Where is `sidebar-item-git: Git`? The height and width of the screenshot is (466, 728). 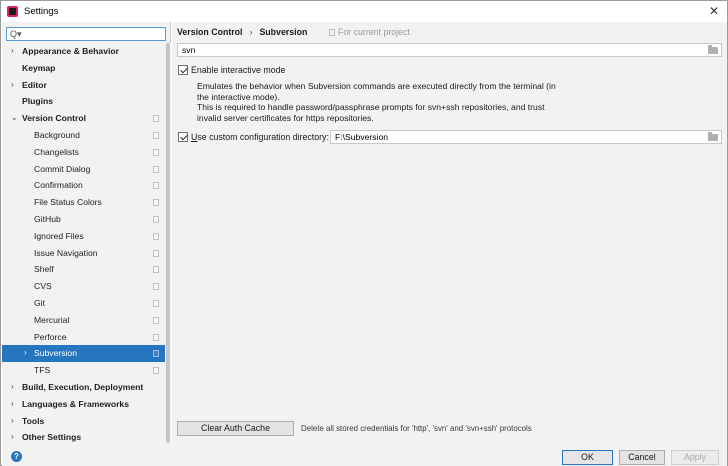 sidebar-item-git: Git is located at coordinates (83, 303).